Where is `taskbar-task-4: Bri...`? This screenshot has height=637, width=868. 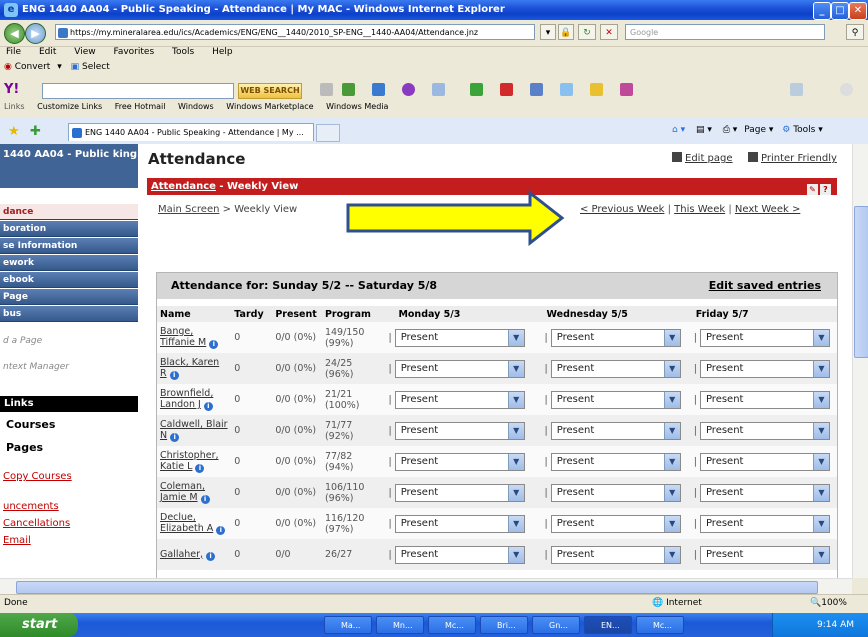 taskbar-task-4: Bri... is located at coordinates (504, 625).